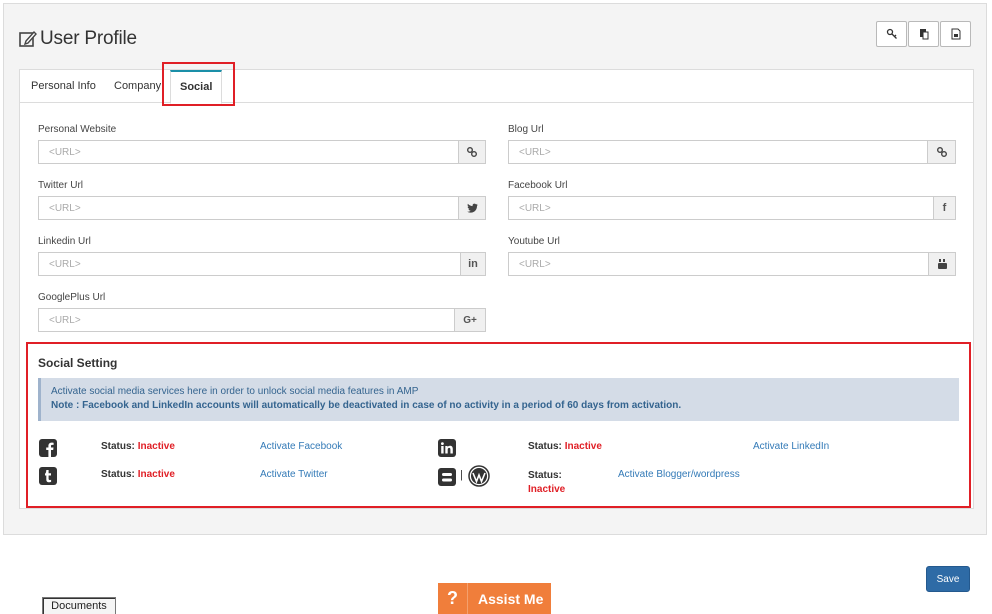 The image size is (992, 614). Describe the element at coordinates (156, 446) in the screenshot. I see `facebook-status-value: Inactive` at that location.